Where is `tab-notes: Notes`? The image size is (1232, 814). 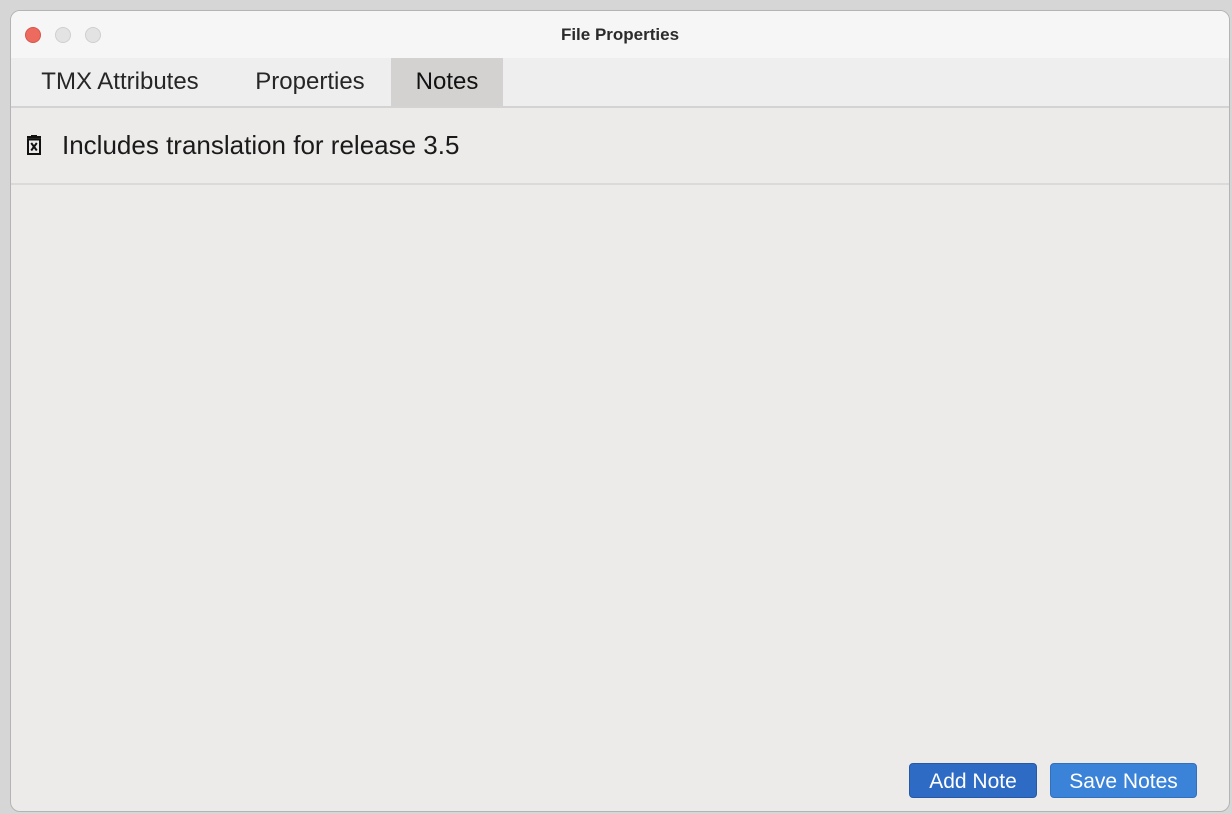
tab-notes: Notes is located at coordinates (447, 82).